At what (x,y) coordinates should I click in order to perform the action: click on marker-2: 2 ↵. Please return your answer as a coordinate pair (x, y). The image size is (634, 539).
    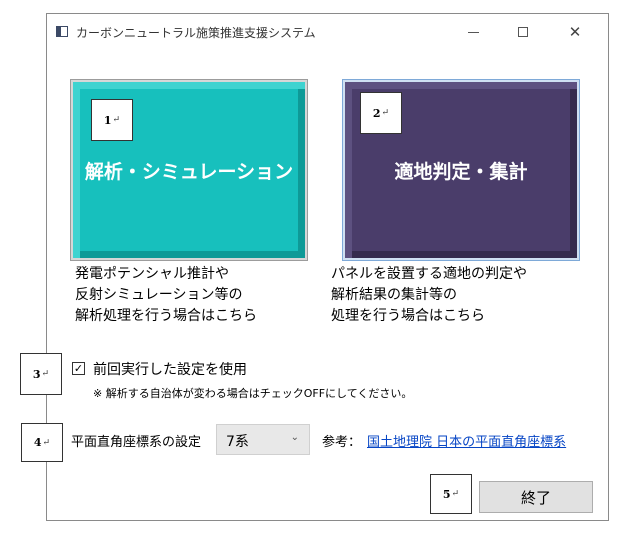
    Looking at the image, I should click on (381, 113).